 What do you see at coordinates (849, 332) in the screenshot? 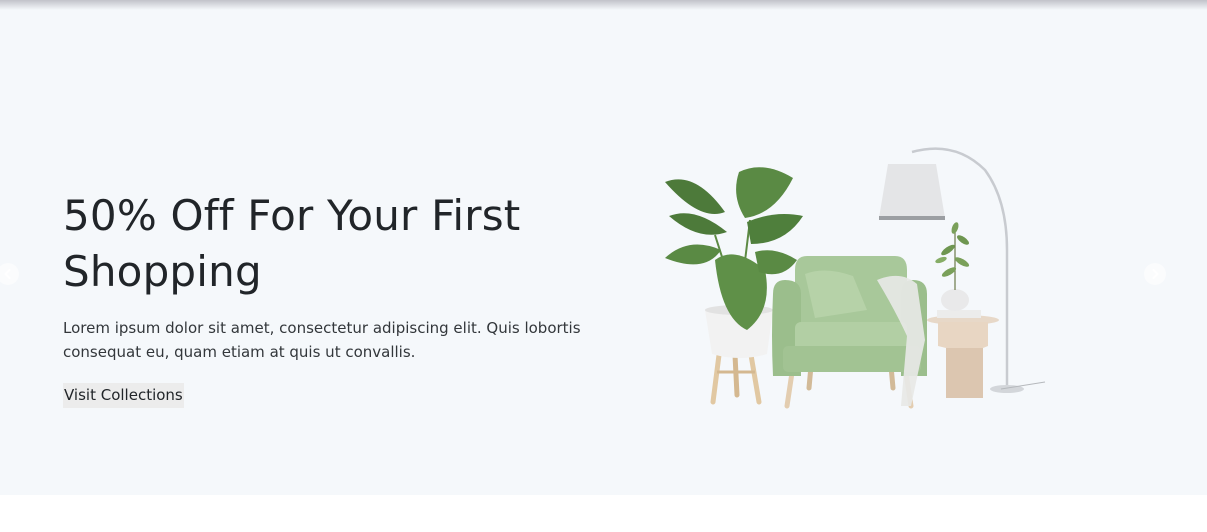
I see `armchair` at bounding box center [849, 332].